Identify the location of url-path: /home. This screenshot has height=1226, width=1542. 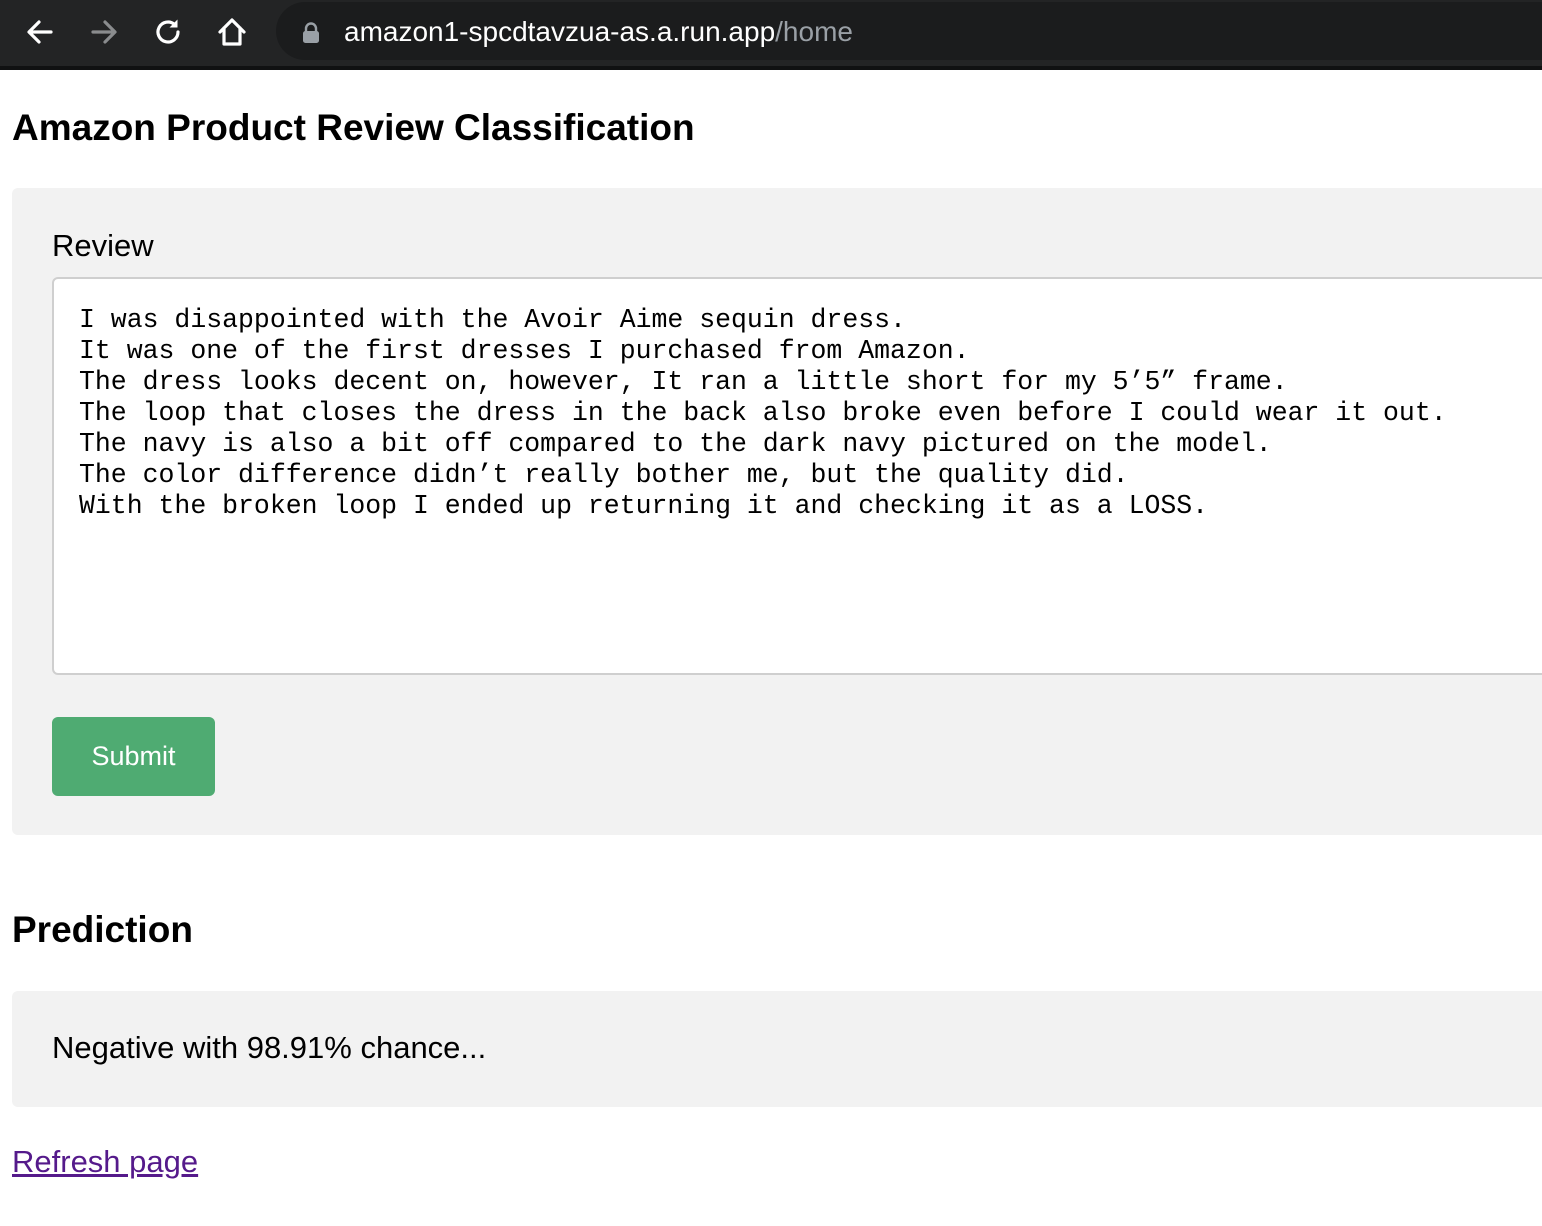
(814, 31).